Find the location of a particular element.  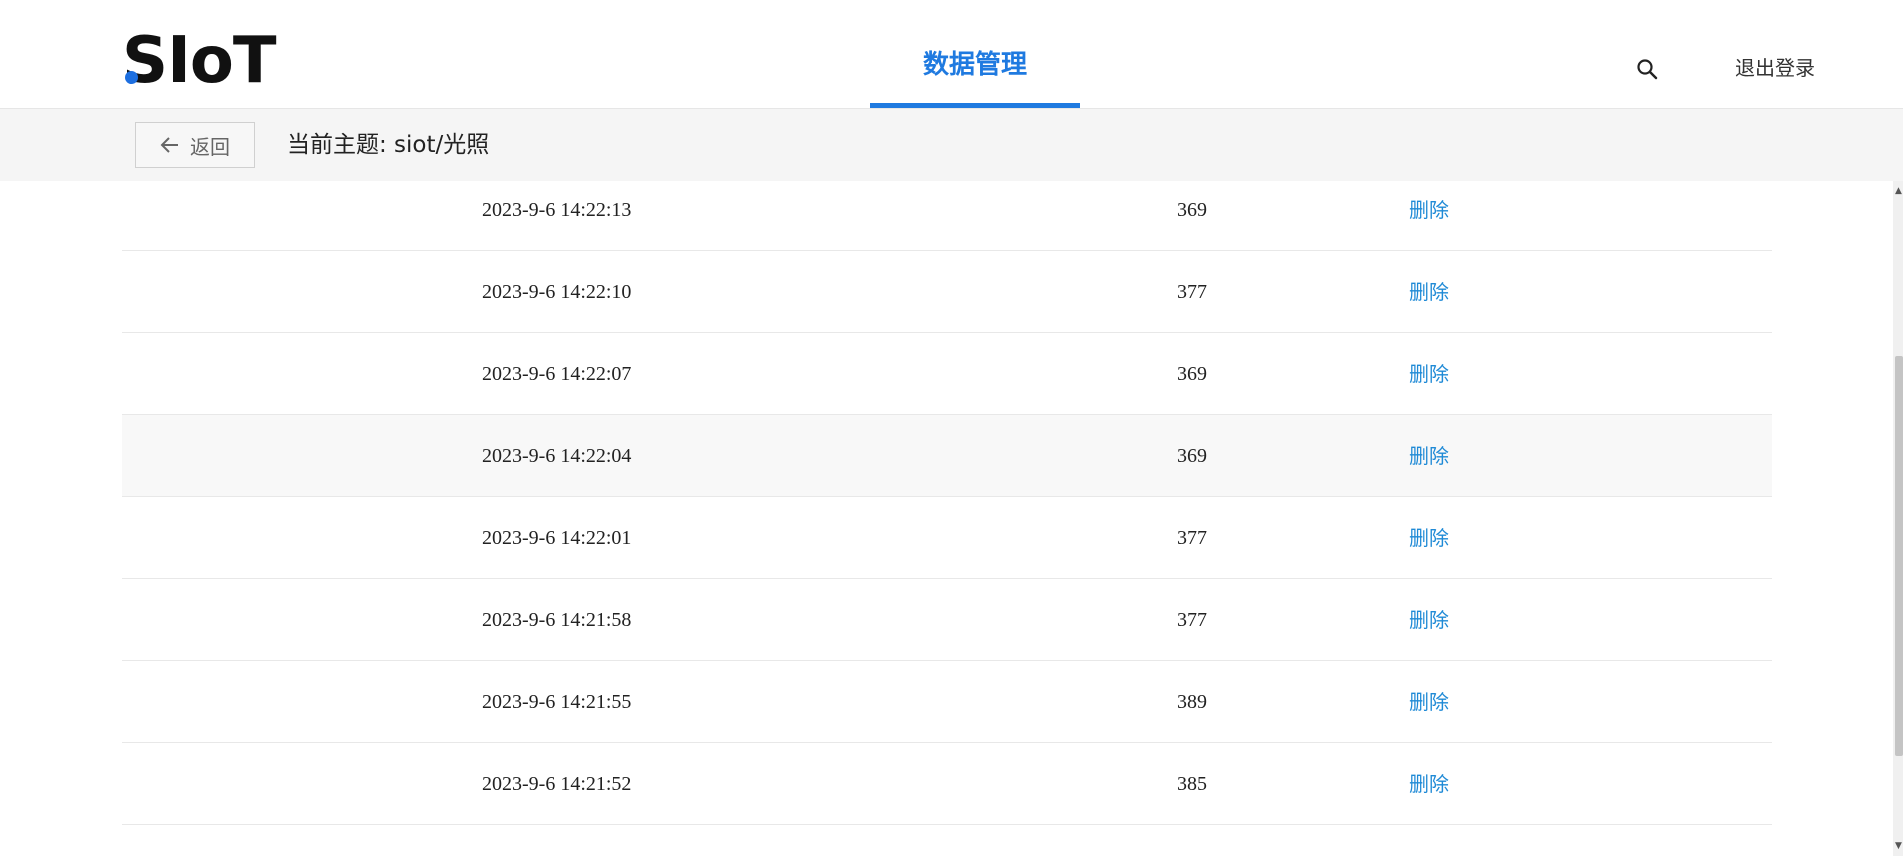

tab-data-management: 数据管理 is located at coordinates (975, 62).